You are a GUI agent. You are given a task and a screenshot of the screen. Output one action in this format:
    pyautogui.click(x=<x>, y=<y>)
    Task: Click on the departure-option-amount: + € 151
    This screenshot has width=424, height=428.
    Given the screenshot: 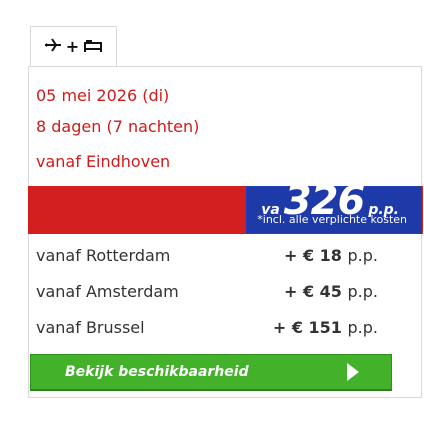 What is the action you would take?
    pyautogui.click(x=307, y=327)
    